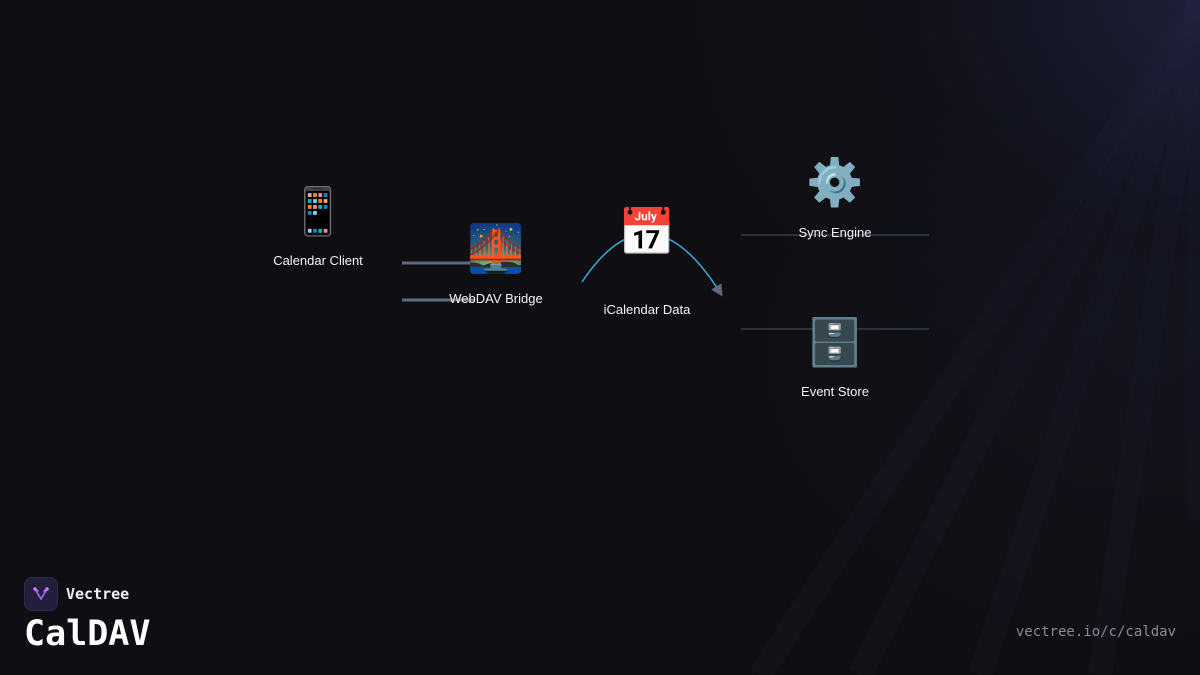 Image resolution: width=1200 pixels, height=675 pixels. What do you see at coordinates (318, 211) in the screenshot?
I see `mobile-phone-icon: 📱` at bounding box center [318, 211].